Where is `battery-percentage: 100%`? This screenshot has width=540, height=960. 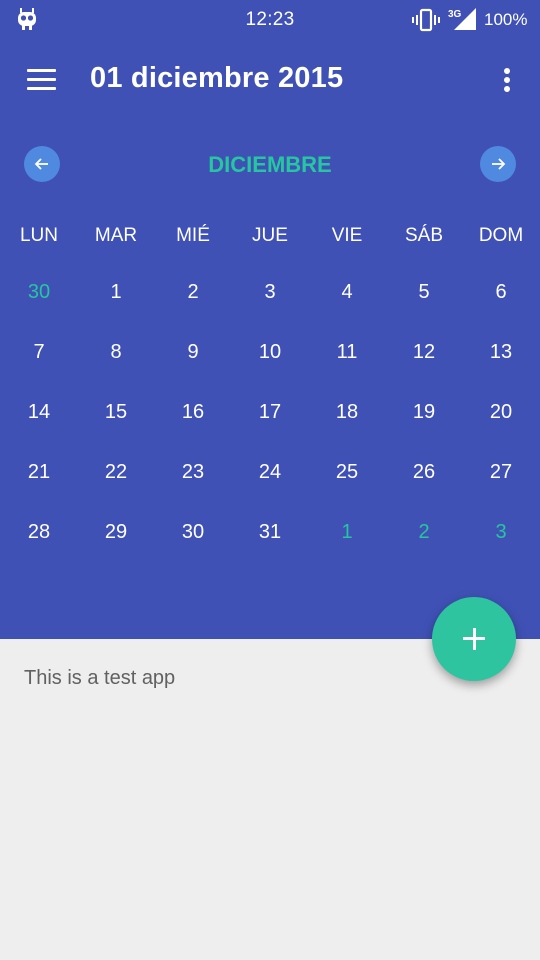 battery-percentage: 100% is located at coordinates (506, 19).